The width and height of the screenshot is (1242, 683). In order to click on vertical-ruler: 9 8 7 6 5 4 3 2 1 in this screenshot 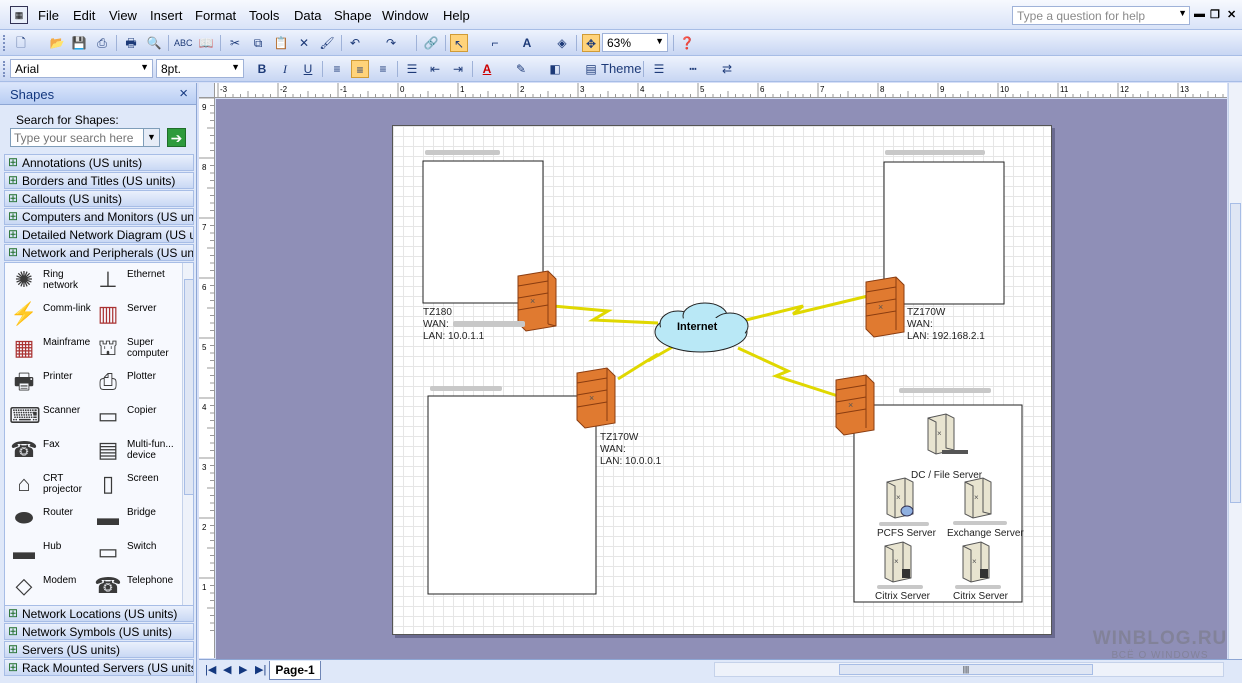, I will do `click(207, 378)`.